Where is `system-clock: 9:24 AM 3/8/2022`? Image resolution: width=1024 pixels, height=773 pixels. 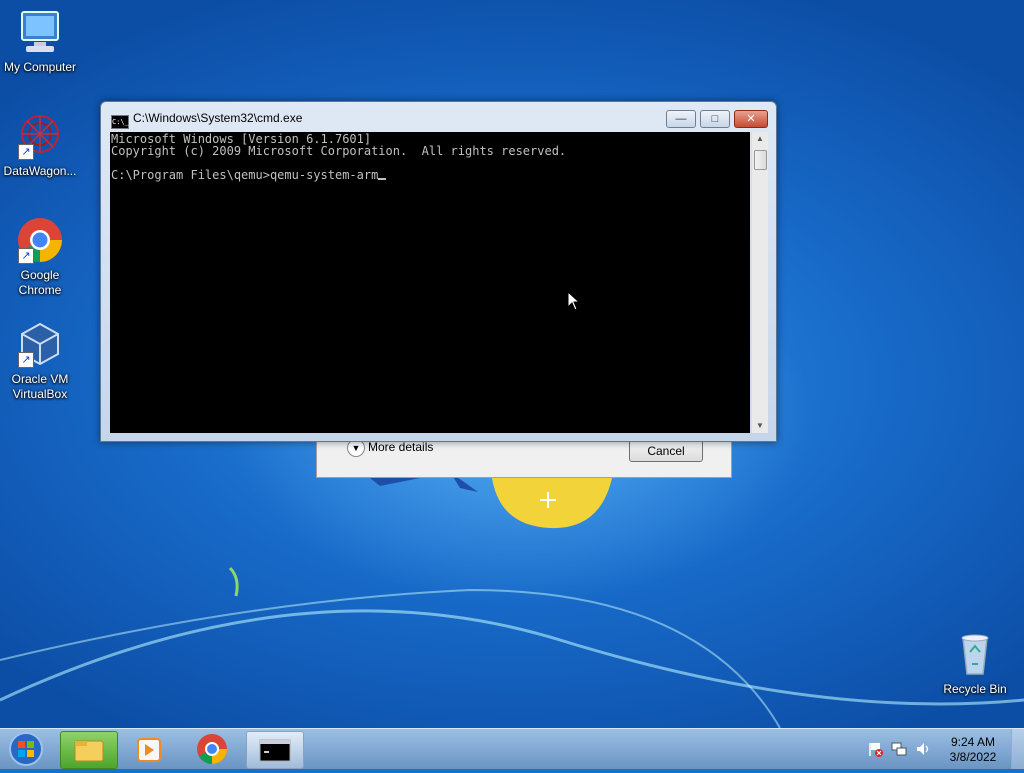 system-clock: 9:24 AM 3/8/2022 is located at coordinates (973, 750).